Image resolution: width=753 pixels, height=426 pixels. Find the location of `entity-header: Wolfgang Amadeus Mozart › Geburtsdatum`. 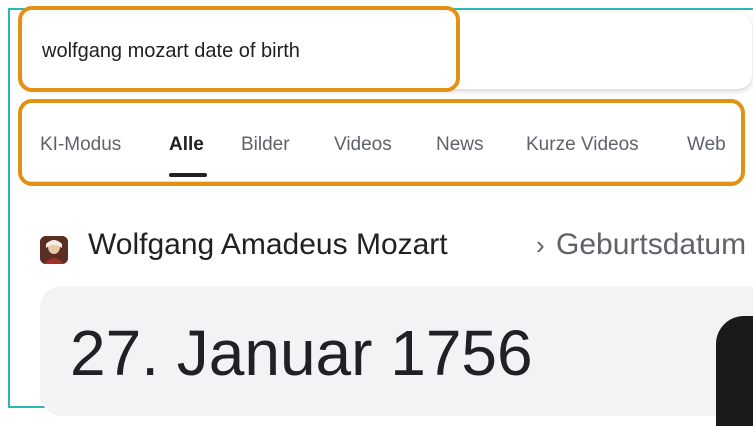

entity-header: Wolfgang Amadeus Mozart › Geburtsdatum is located at coordinates (396, 248).